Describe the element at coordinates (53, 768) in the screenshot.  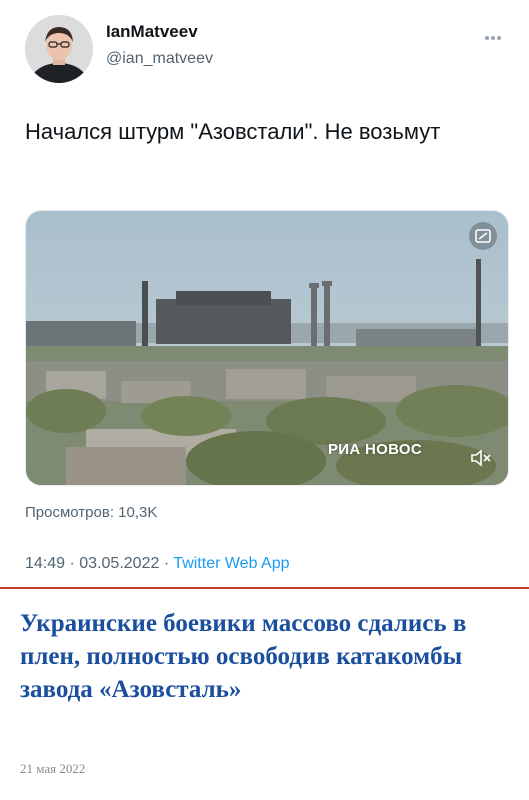
I see `article-date: 21 мая 2022` at that location.